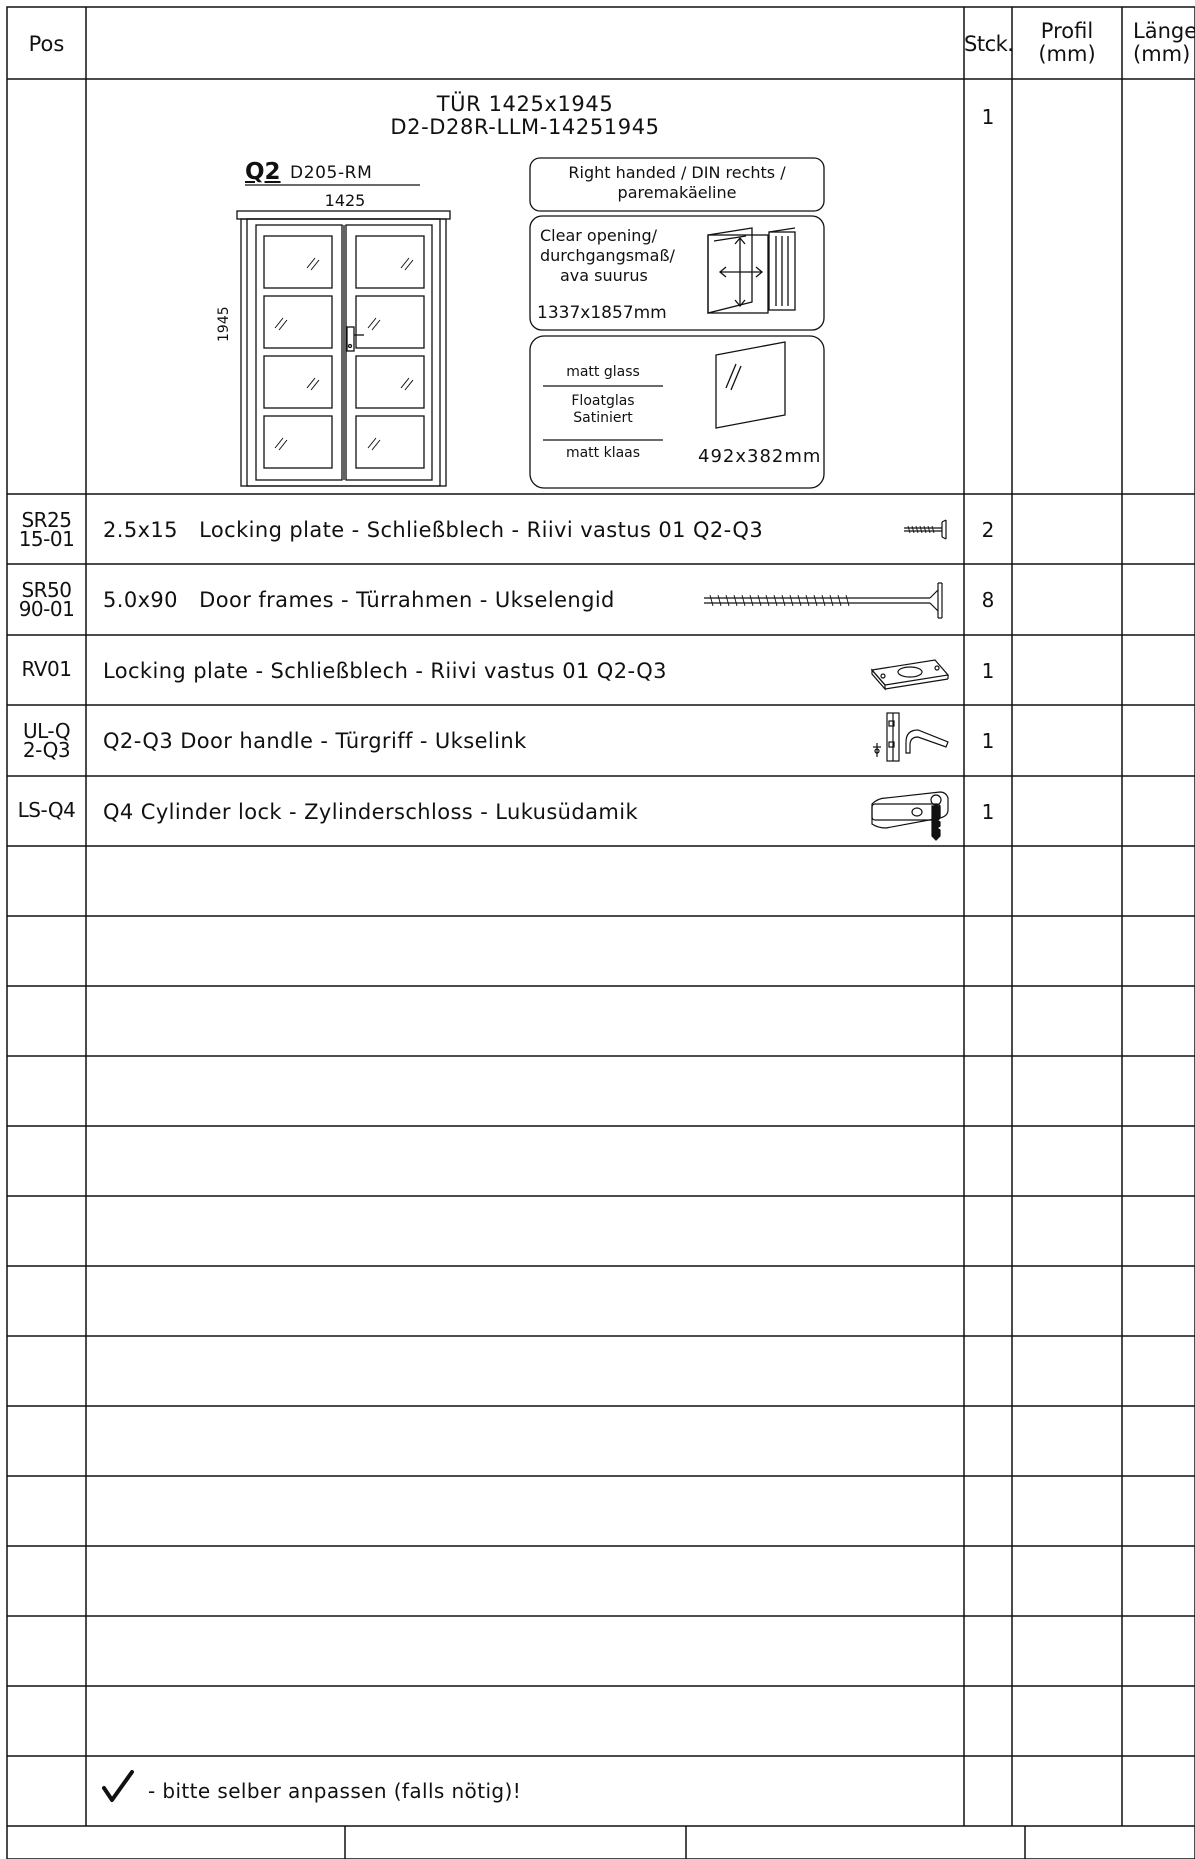 The width and height of the screenshot is (1195, 1859). Describe the element at coordinates (118, 1786) in the screenshot. I see `checkmark-icon` at that location.